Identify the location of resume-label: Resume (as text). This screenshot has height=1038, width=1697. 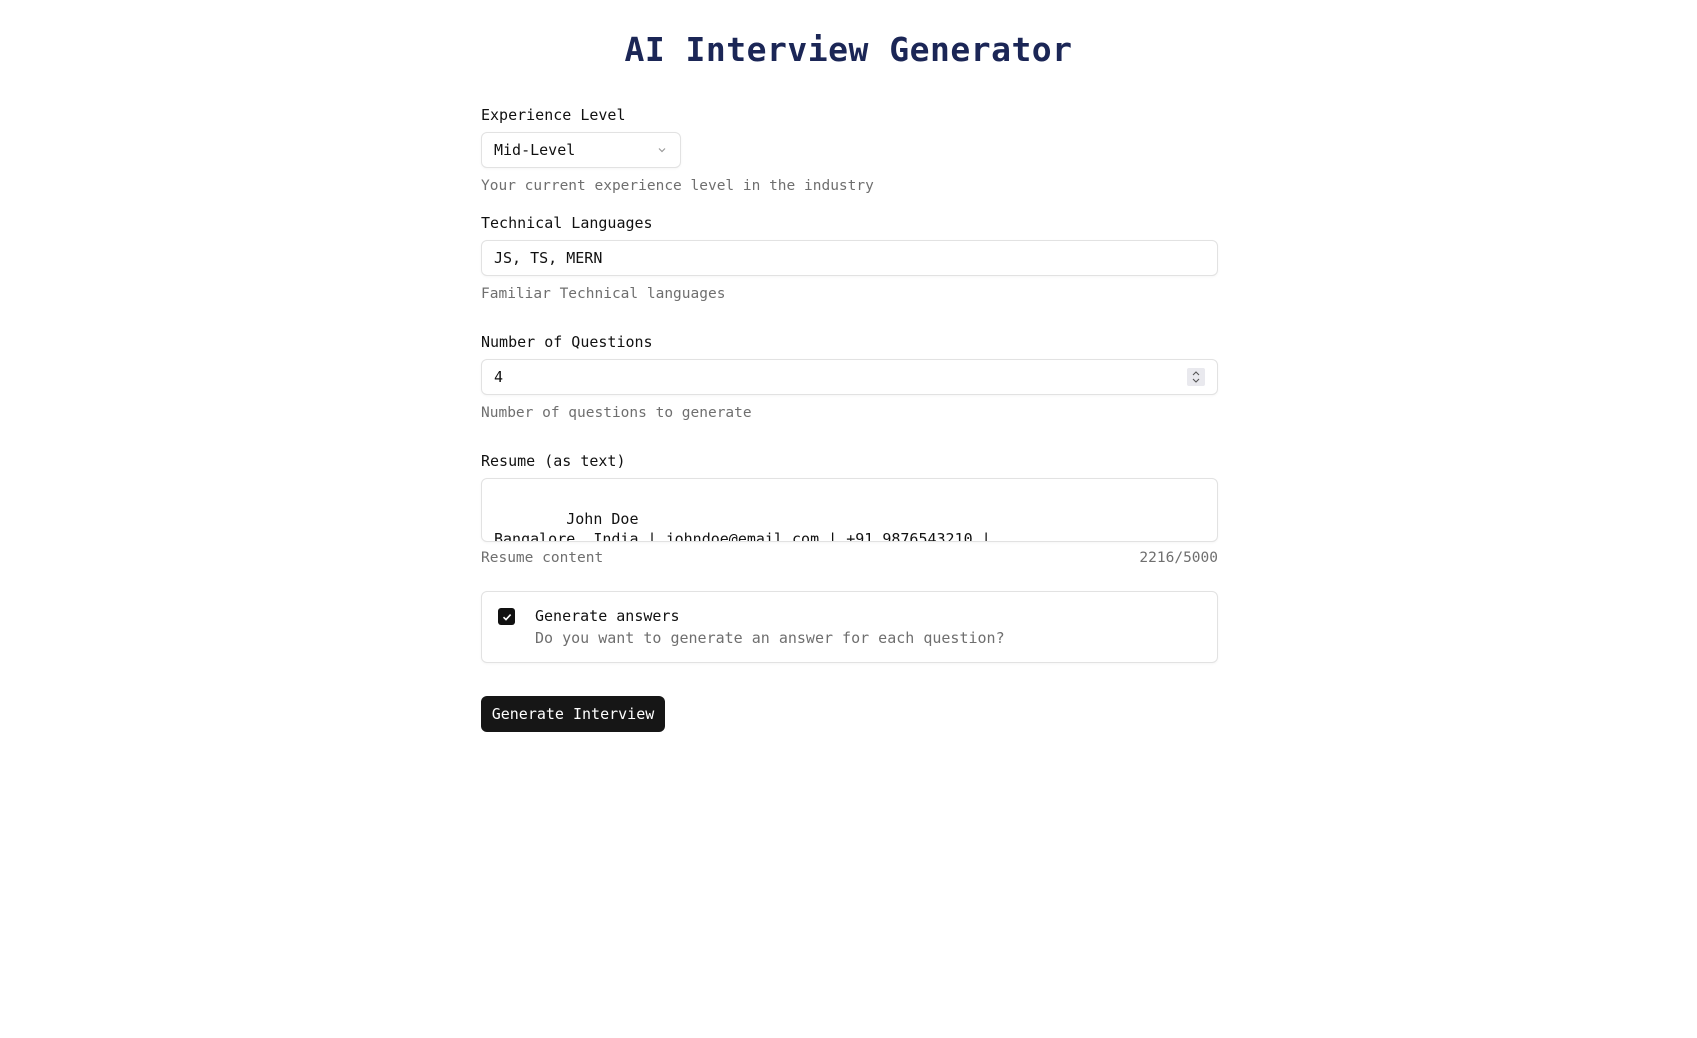
(553, 461).